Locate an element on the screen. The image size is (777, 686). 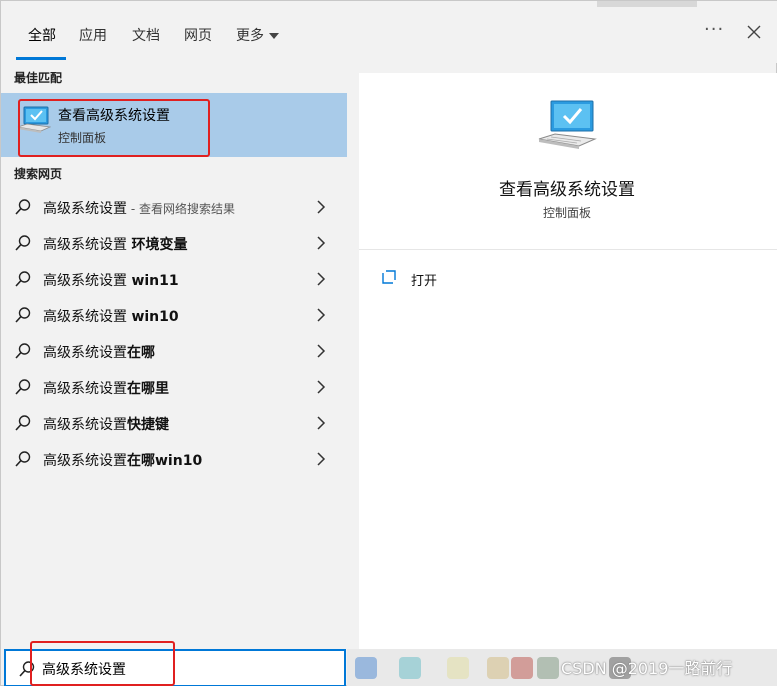
web-result-row: 高级系统设置在哪win10 is located at coordinates (174, 459).